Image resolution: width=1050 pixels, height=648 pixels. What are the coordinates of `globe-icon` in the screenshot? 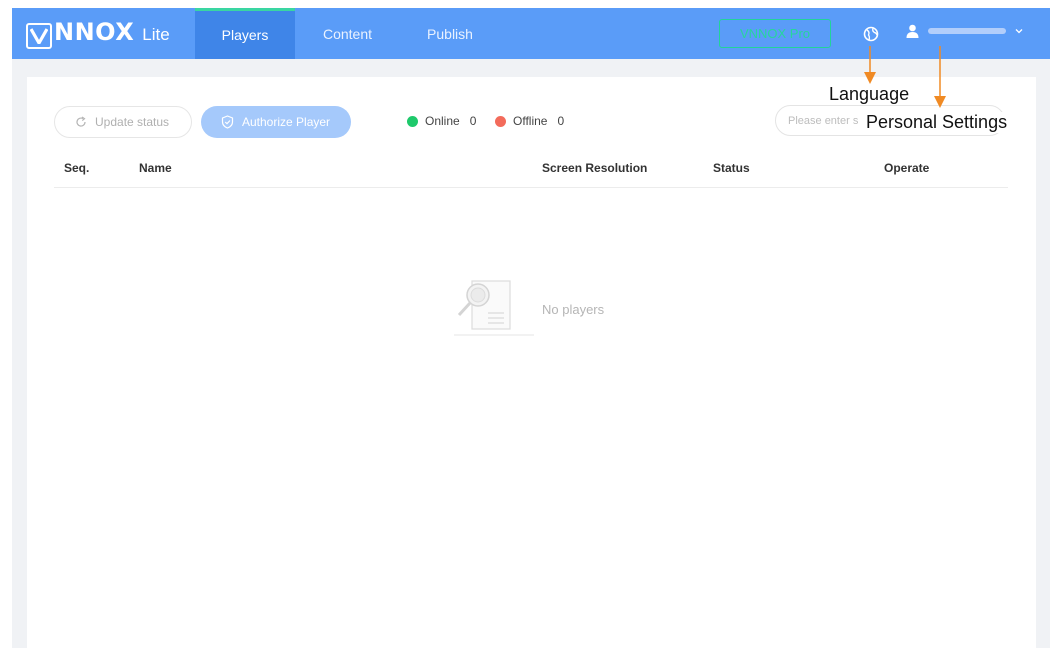 It's located at (871, 34).